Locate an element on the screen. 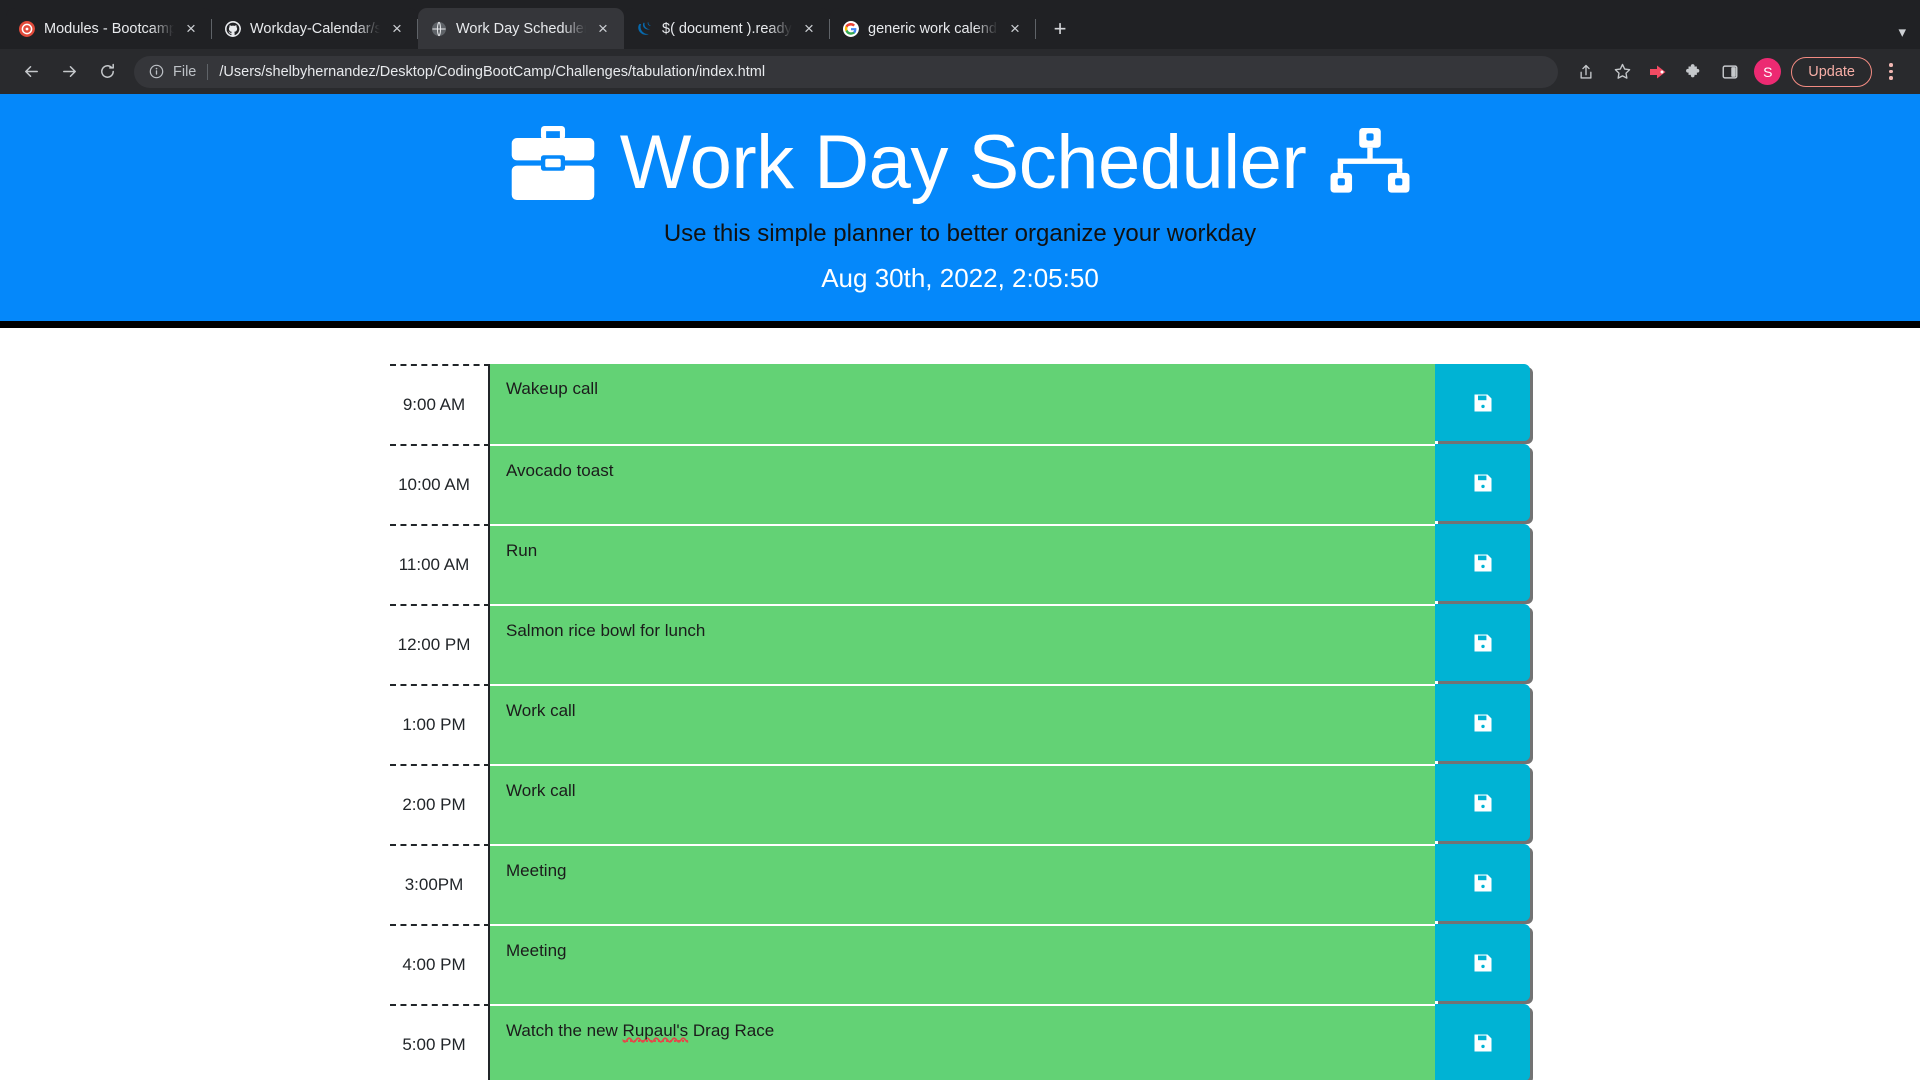 This screenshot has height=1080, width=1920. time-block: 10:00 AM Avocado toast is located at coordinates (960, 484).